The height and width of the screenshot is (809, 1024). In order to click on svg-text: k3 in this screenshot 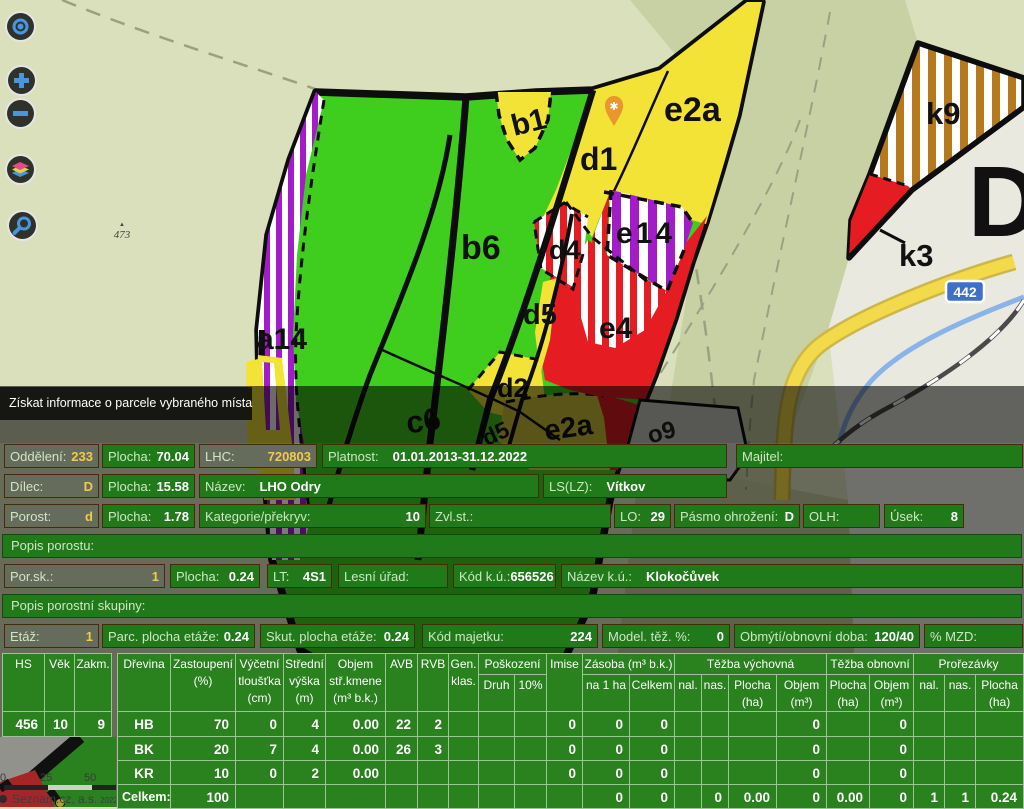, I will do `click(916, 255)`.